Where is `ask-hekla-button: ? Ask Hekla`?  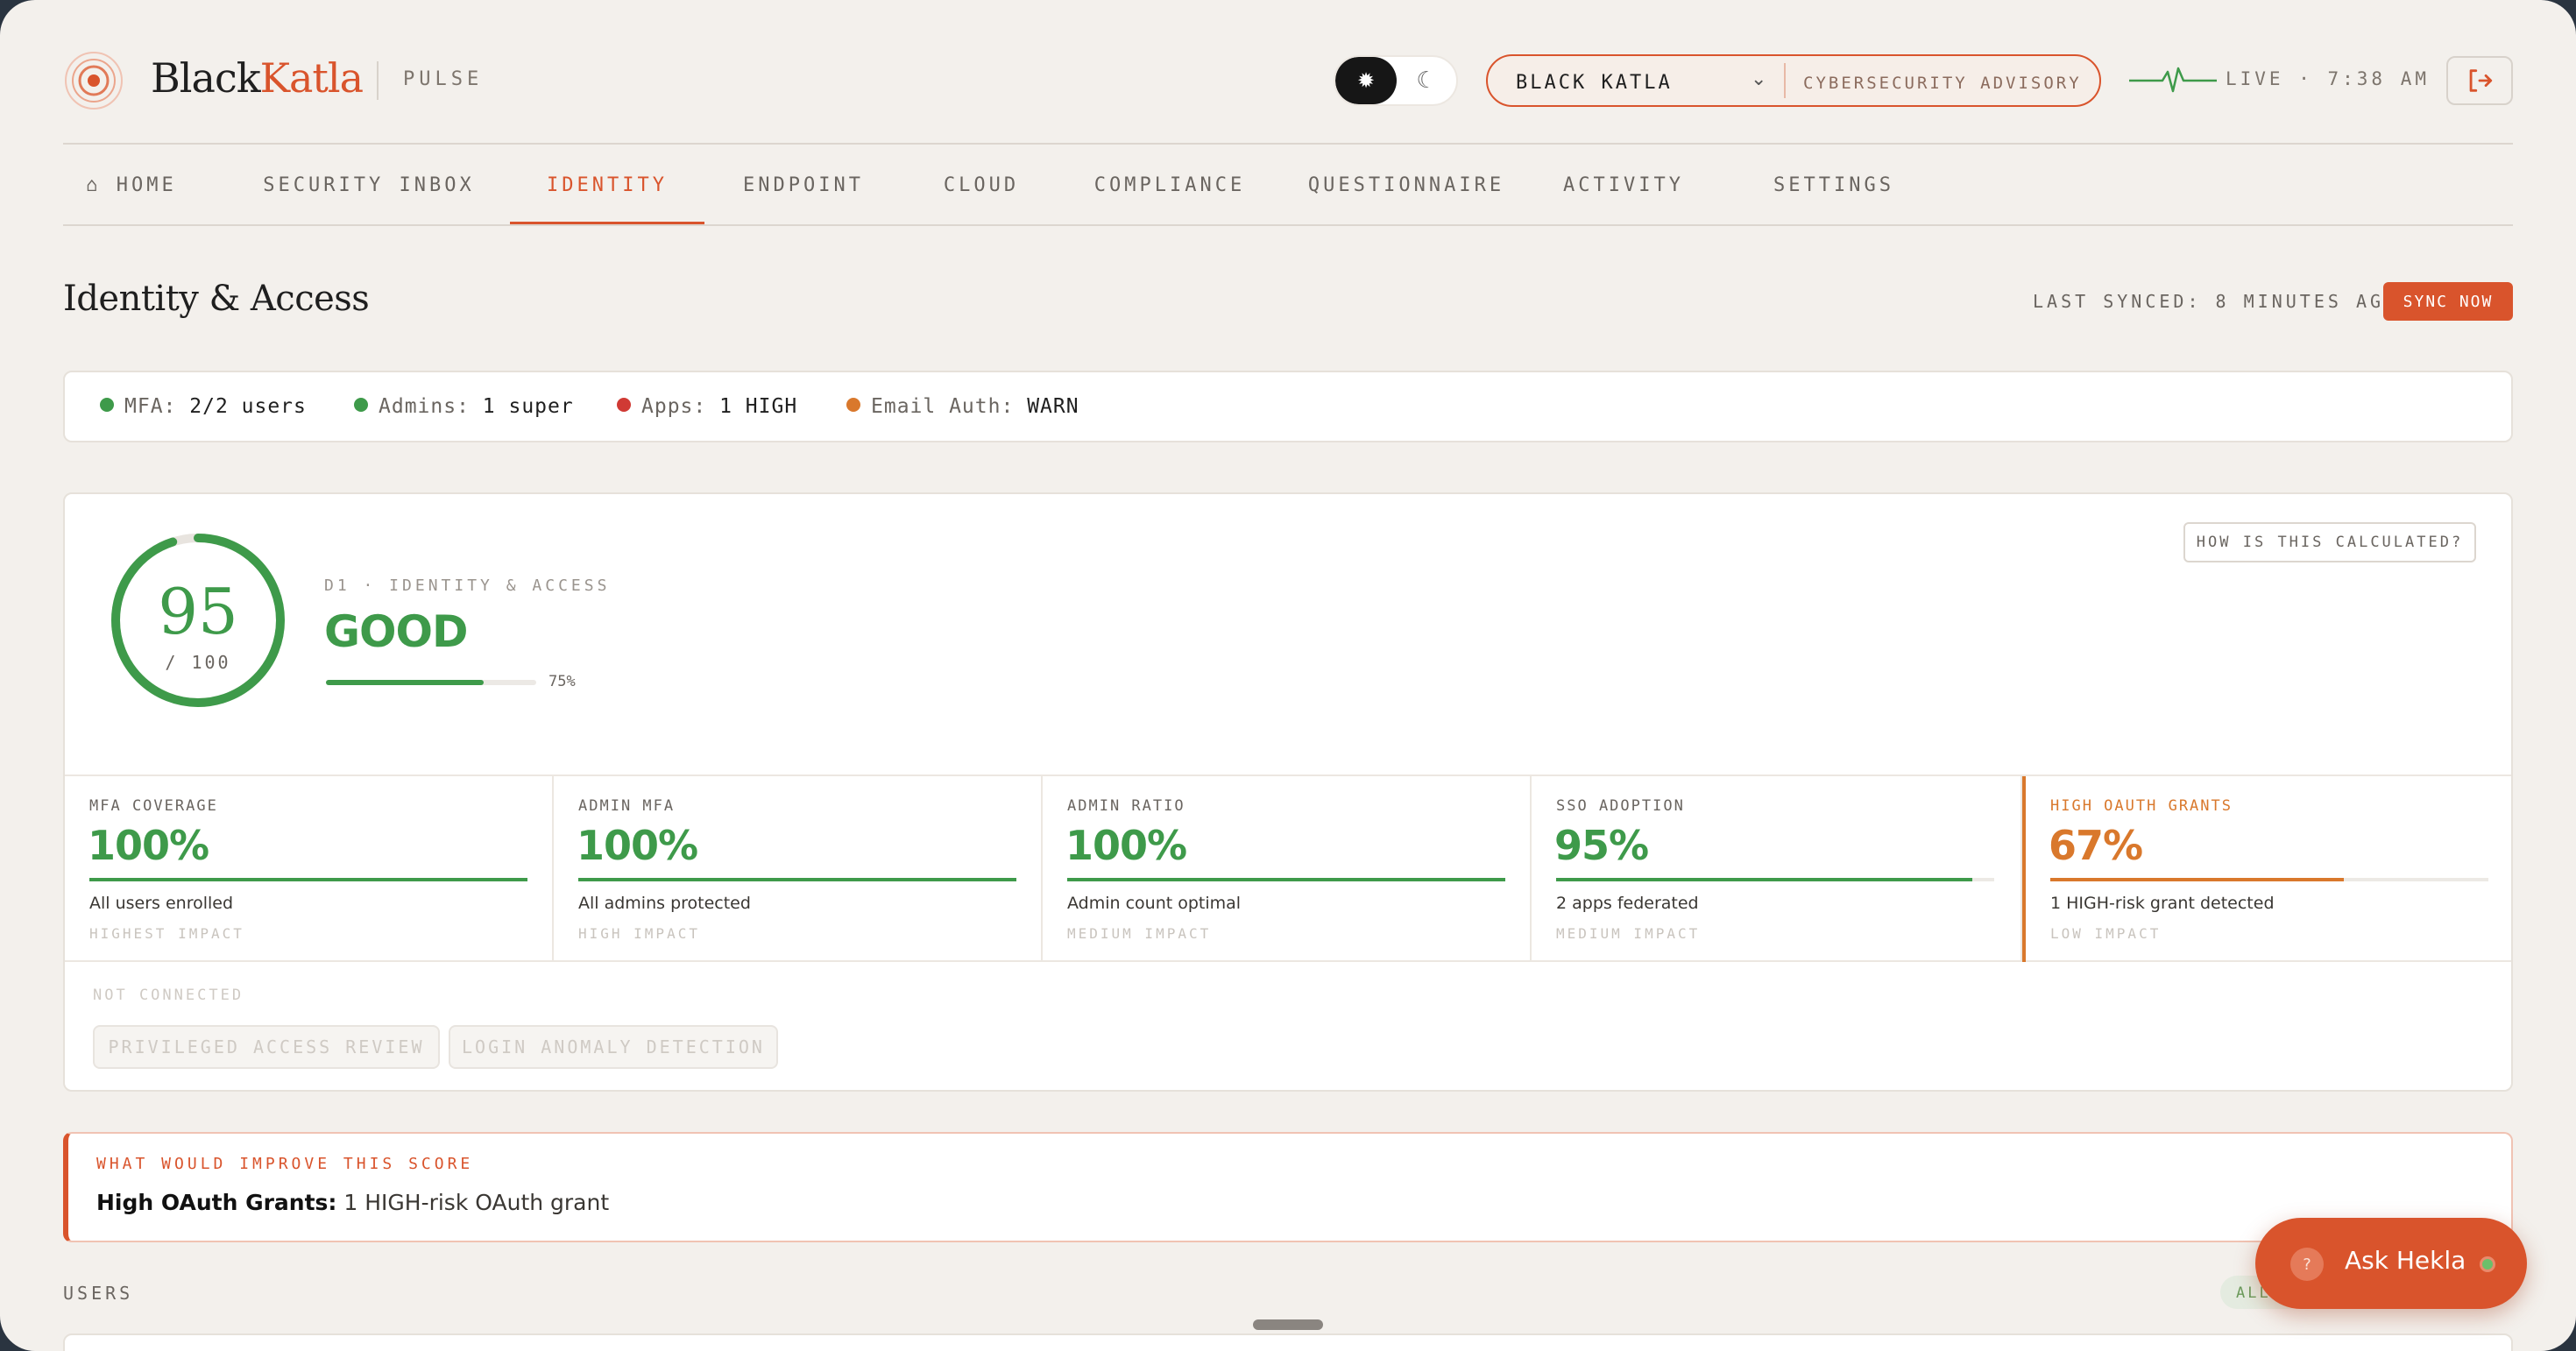
ask-hekla-button: ? Ask Hekla is located at coordinates (2391, 1263).